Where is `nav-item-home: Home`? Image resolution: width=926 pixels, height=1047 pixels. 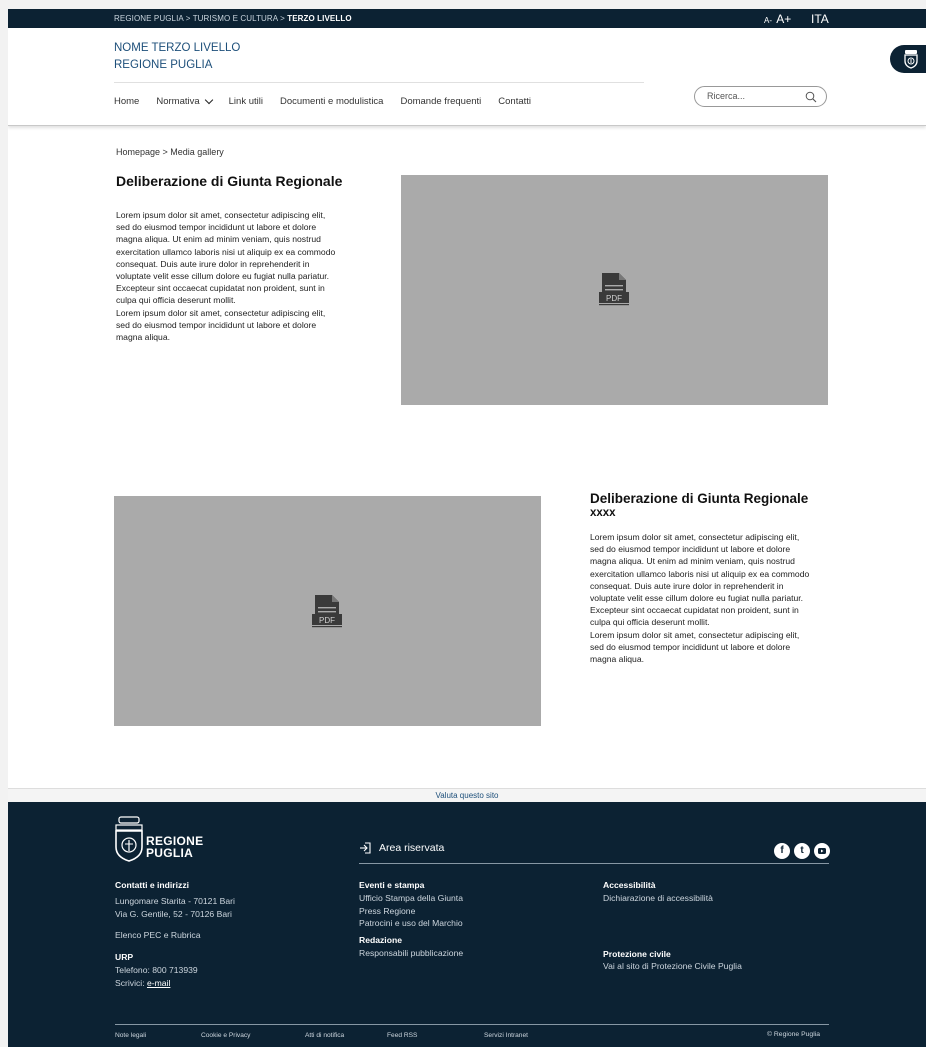
nav-item-home: Home is located at coordinates (126, 101).